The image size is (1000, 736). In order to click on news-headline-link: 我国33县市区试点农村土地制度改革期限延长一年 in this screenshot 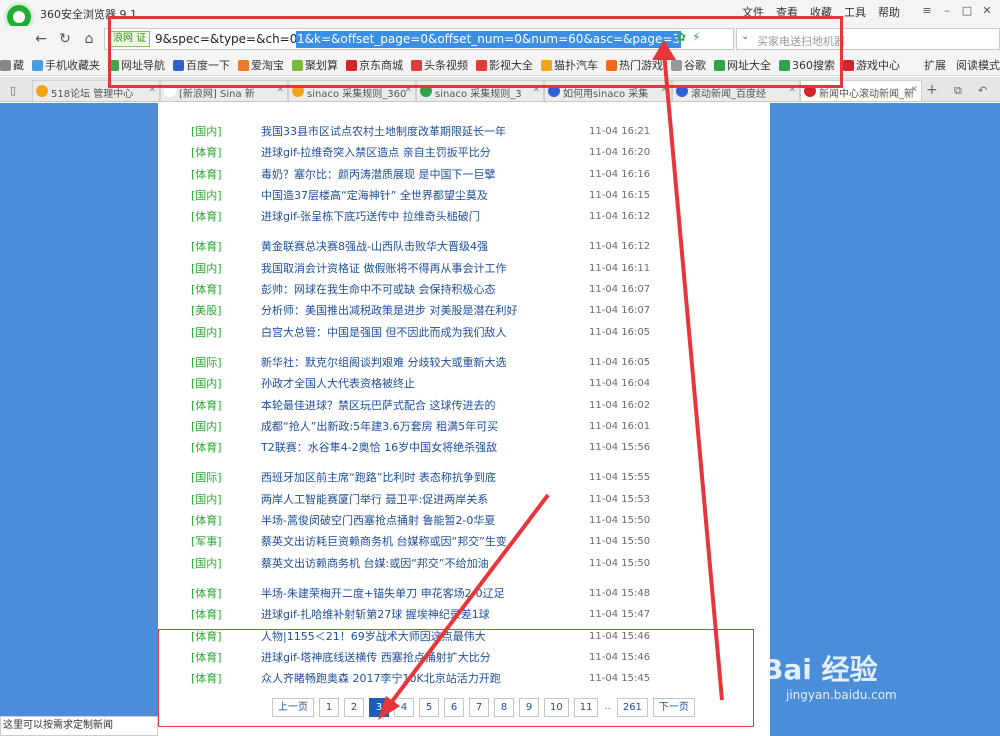, I will do `click(383, 131)`.